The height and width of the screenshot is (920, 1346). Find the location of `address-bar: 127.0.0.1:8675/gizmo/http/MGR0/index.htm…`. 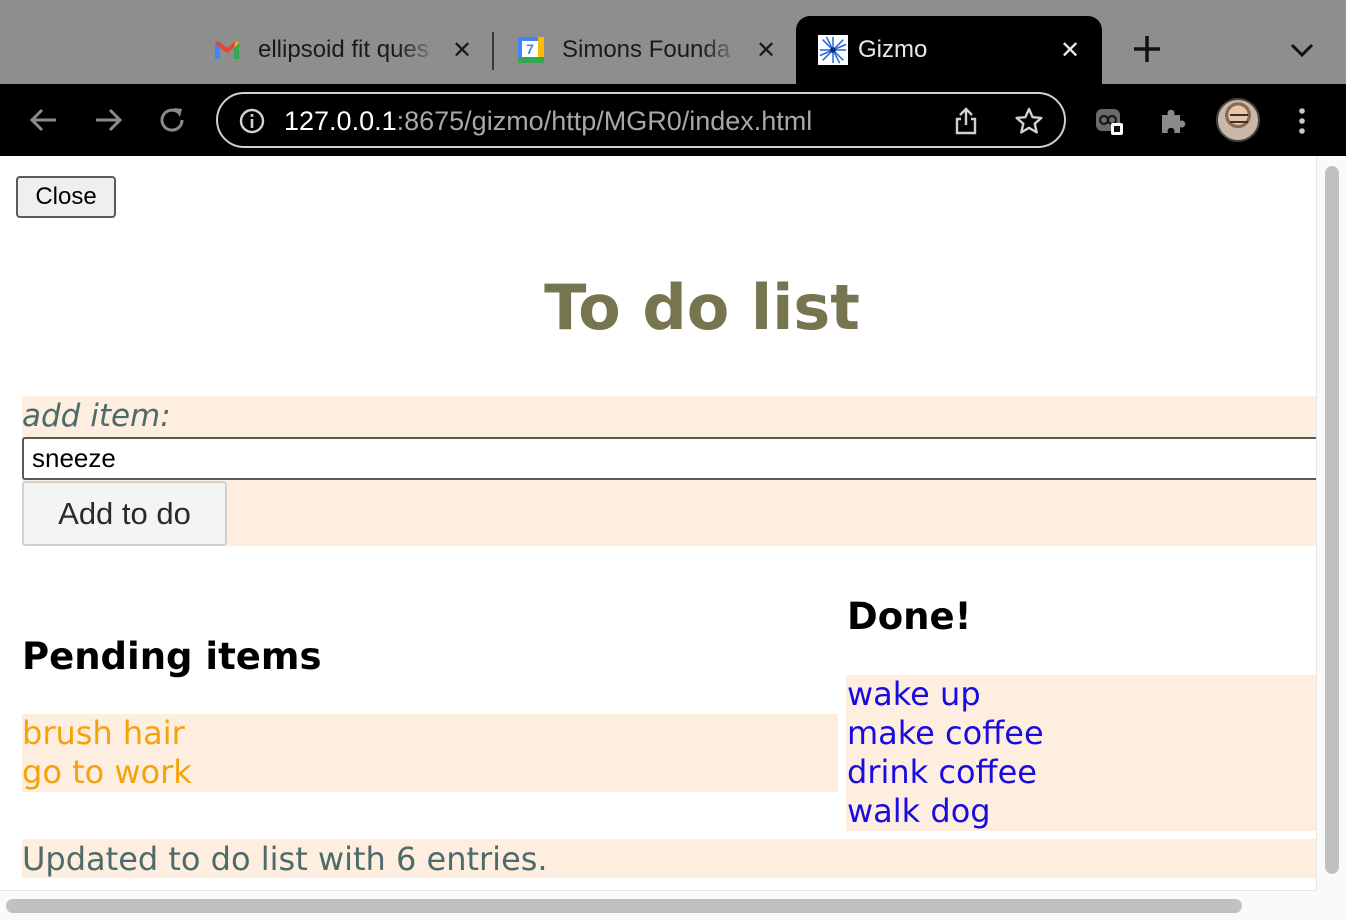

address-bar: 127.0.0.1:8675/gizmo/http/MGR0/index.htm… is located at coordinates (641, 120).